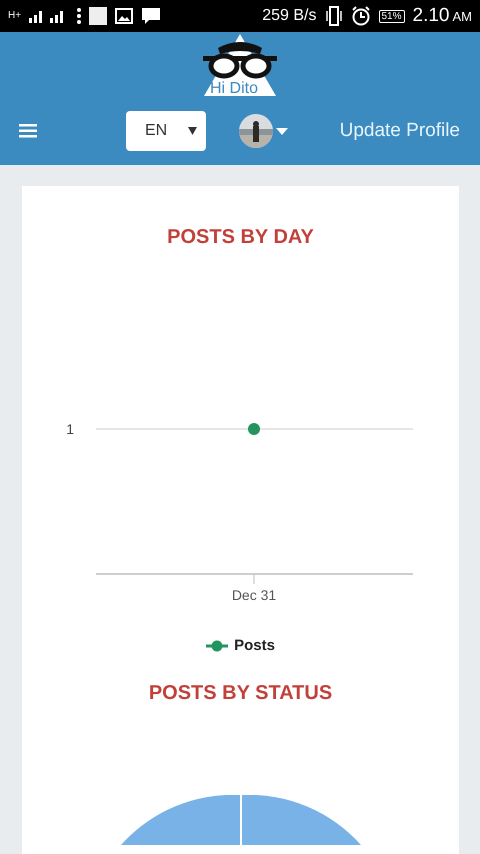 The width and height of the screenshot is (480, 854). I want to click on logo-text: Hi Dito, so click(234, 89).